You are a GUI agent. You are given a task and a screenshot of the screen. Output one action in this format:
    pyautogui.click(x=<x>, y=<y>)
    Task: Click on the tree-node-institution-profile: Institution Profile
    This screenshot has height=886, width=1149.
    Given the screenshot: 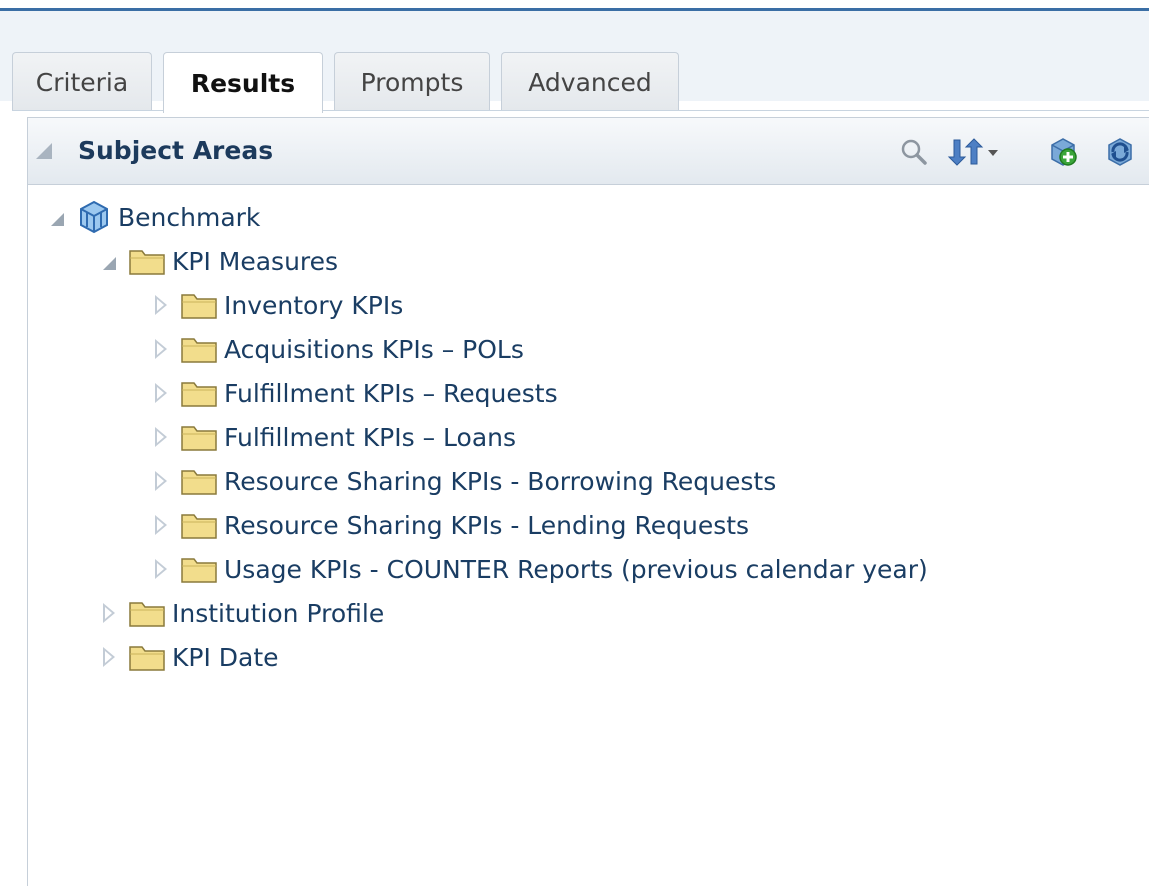 What is the action you would take?
    pyautogui.click(x=241, y=613)
    